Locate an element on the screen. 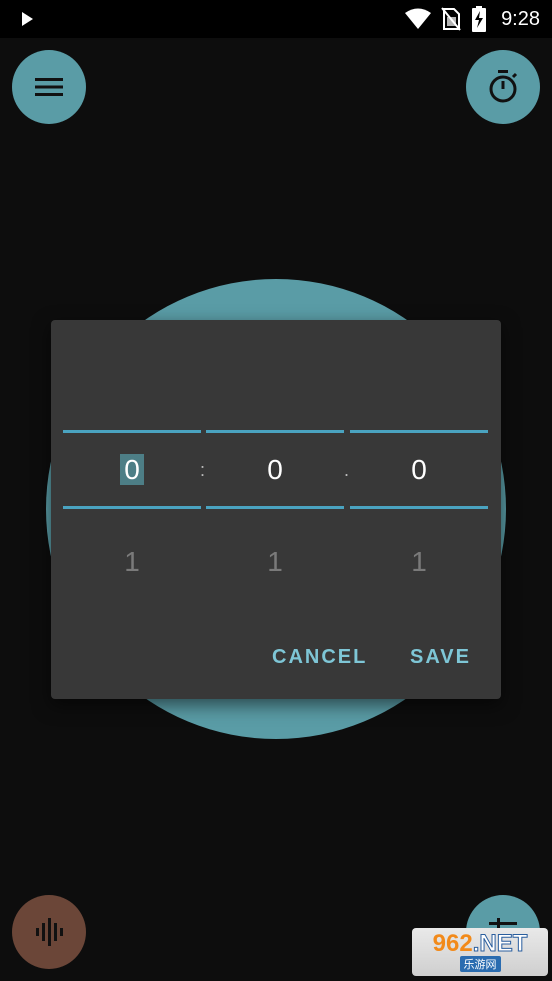 This screenshot has height=981, width=552. menu-button is located at coordinates (49, 87).